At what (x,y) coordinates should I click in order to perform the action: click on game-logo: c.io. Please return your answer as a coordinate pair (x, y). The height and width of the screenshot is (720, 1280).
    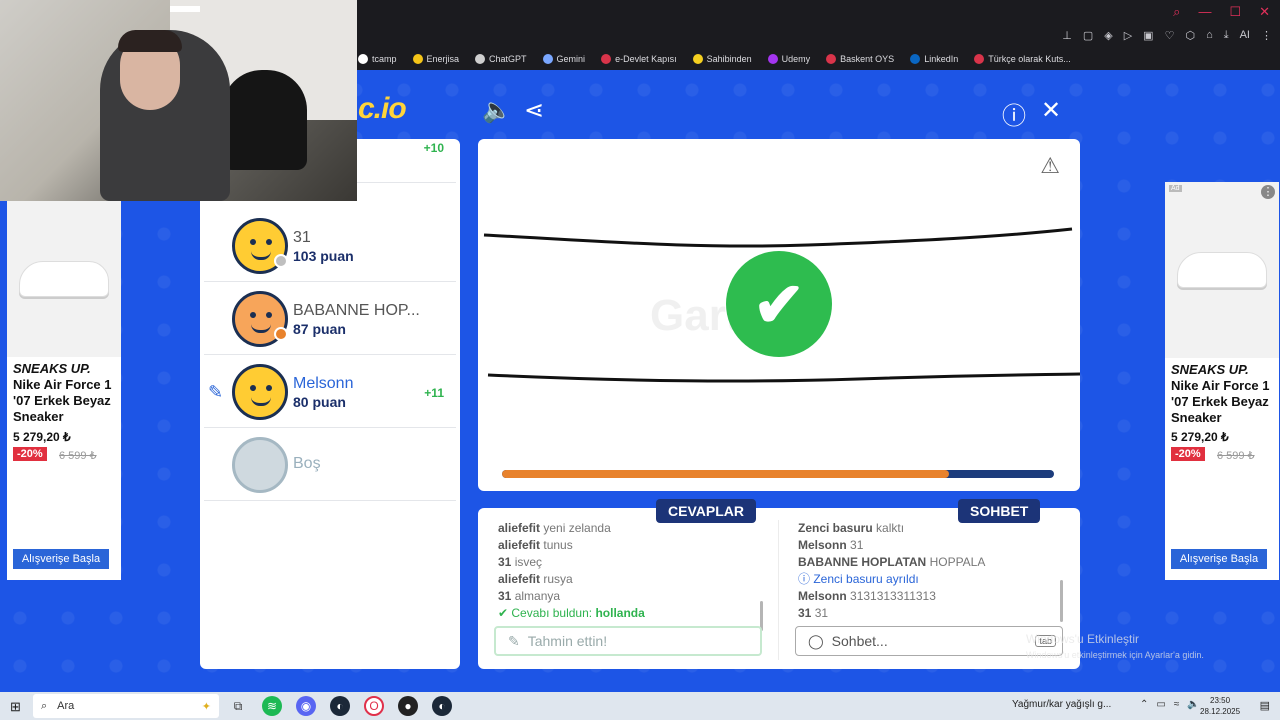
    Looking at the image, I should click on (382, 109).